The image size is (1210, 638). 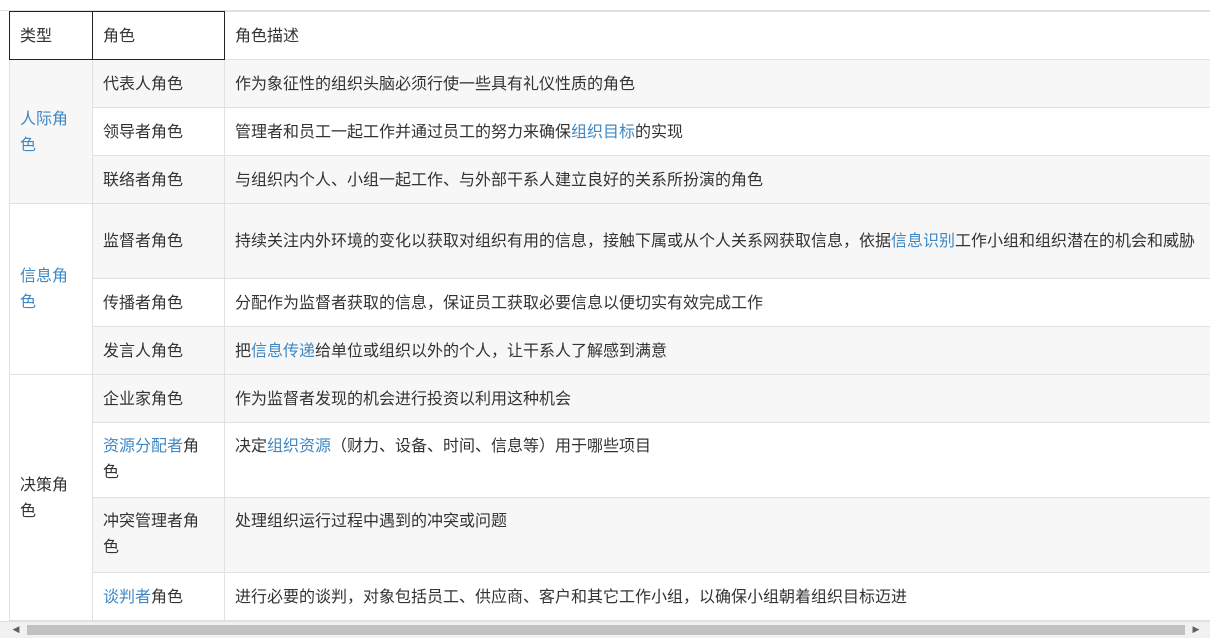 I want to click on description-cell: 作为监督者发现的机会进行投资以利用这种机会, so click(x=717, y=399).